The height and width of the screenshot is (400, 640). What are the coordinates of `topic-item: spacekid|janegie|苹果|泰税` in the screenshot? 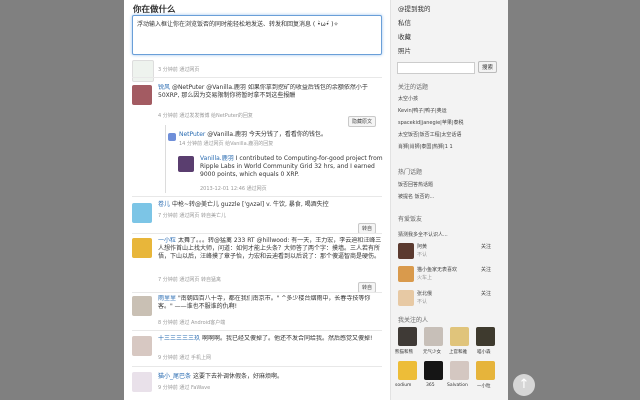 It's located at (431, 123).